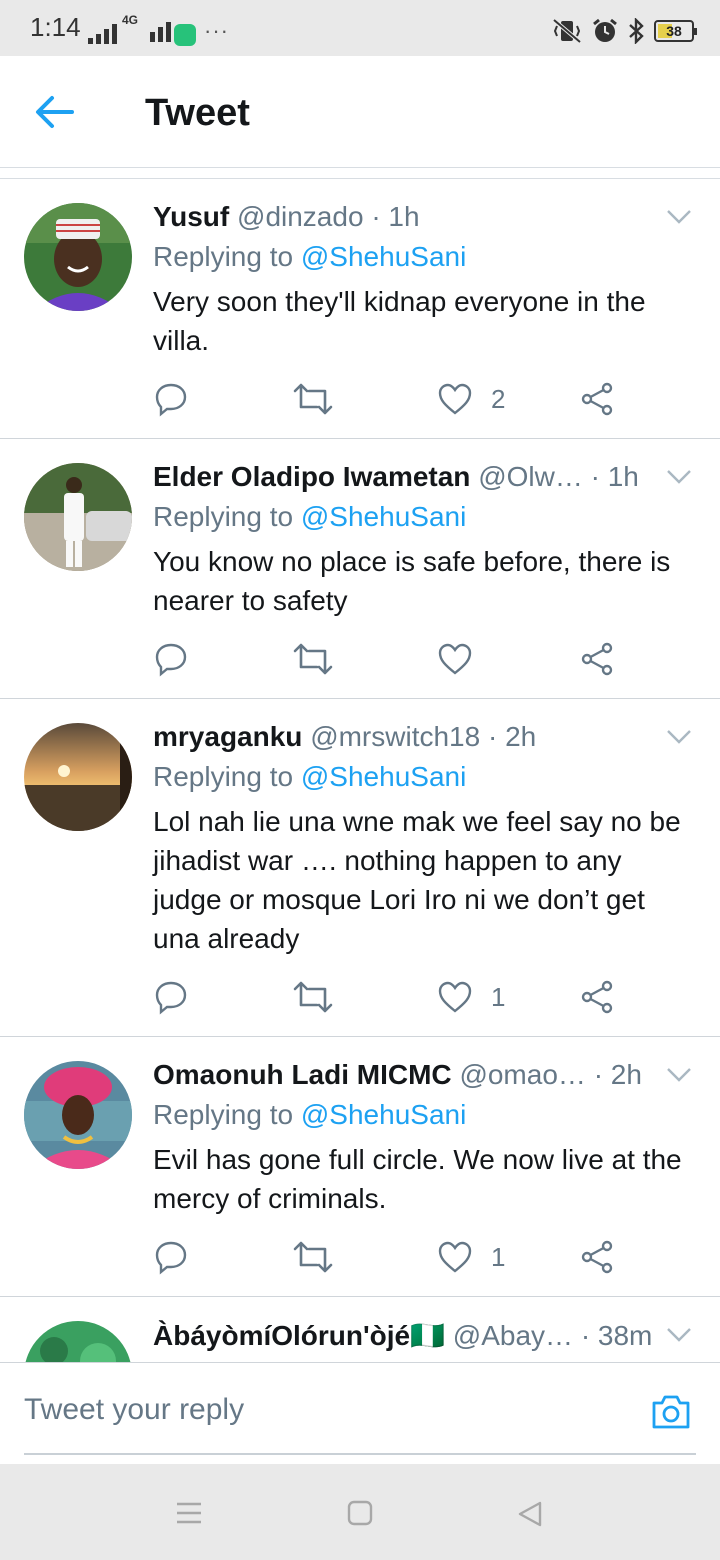  I want to click on display-name: Yusuf, so click(191, 216).